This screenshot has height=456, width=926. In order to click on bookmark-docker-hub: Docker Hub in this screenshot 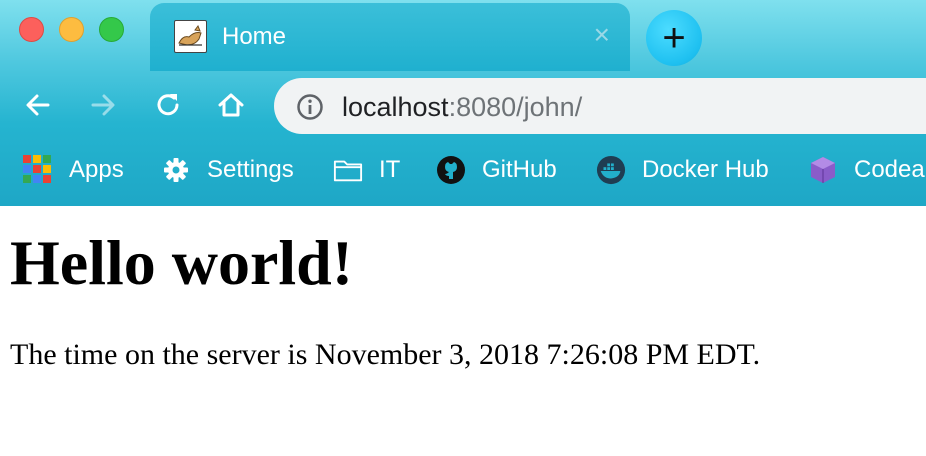, I will do `click(682, 170)`.